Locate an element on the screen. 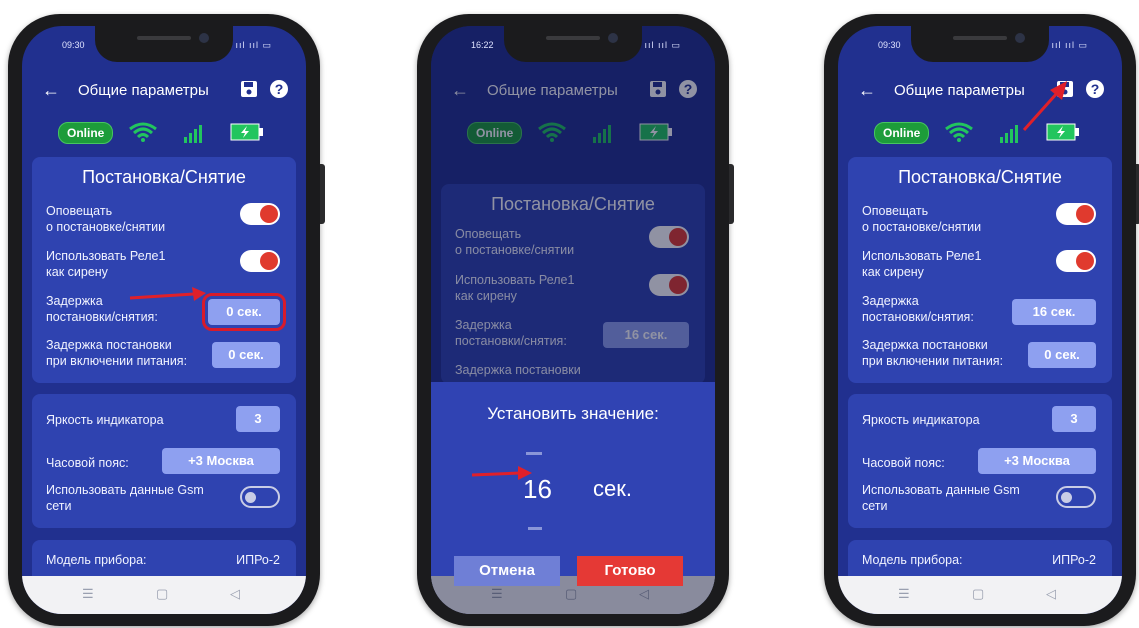 The height and width of the screenshot is (628, 1139). arming-delay-button: 0 сек. is located at coordinates (244, 312).